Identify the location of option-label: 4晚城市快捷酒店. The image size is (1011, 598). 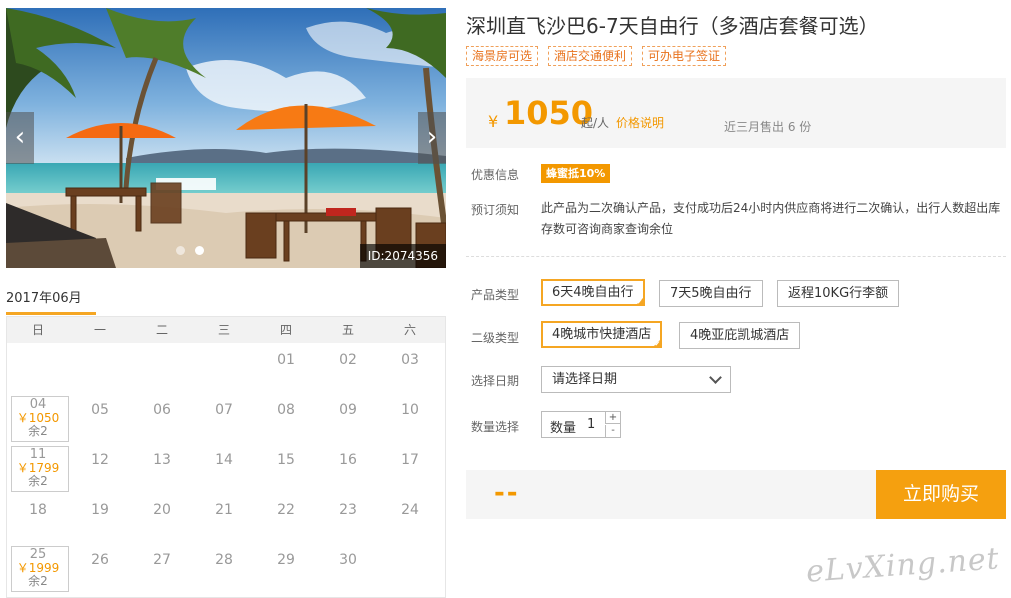
(602, 334).